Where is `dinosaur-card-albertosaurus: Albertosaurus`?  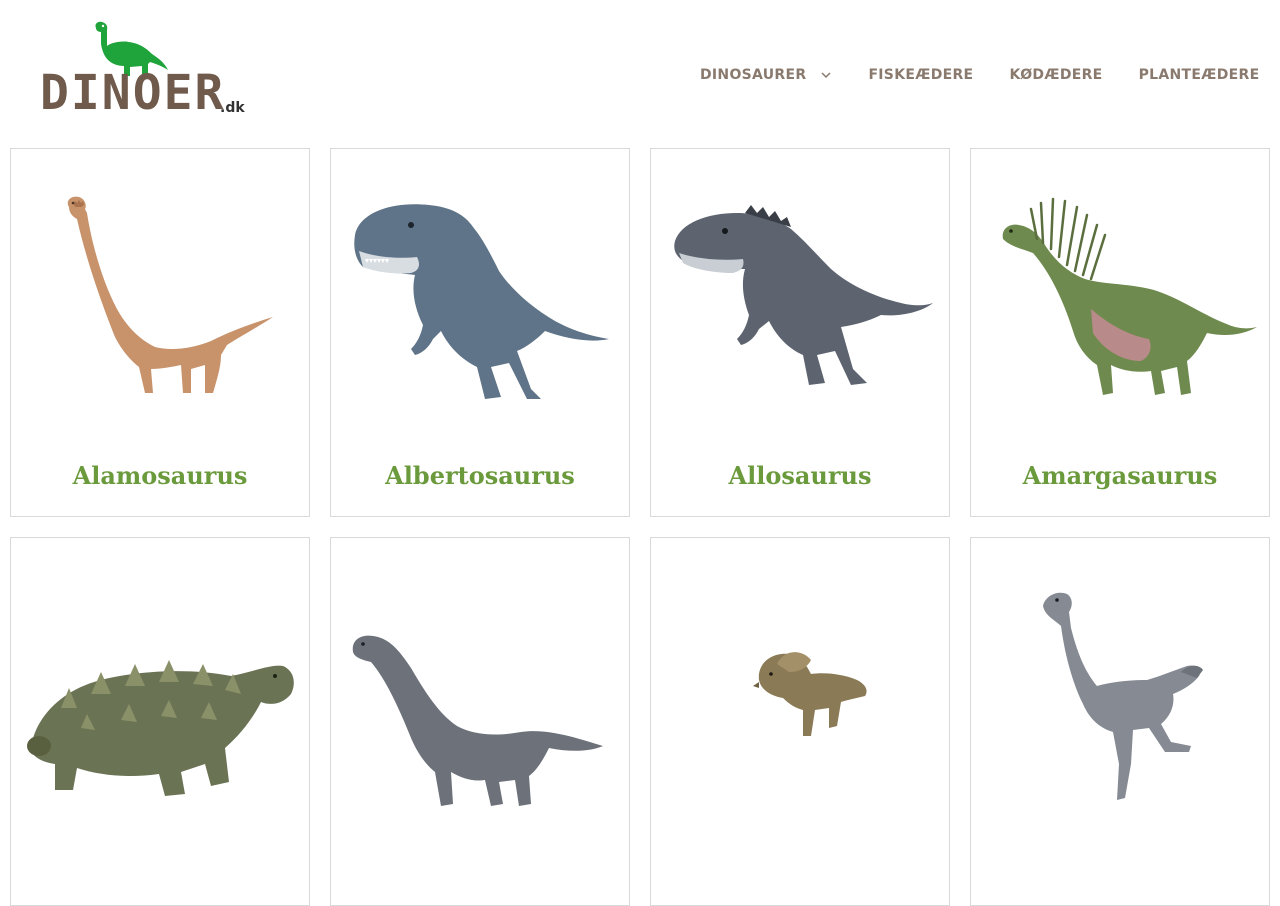
dinosaur-card-albertosaurus: Albertosaurus is located at coordinates (480, 332).